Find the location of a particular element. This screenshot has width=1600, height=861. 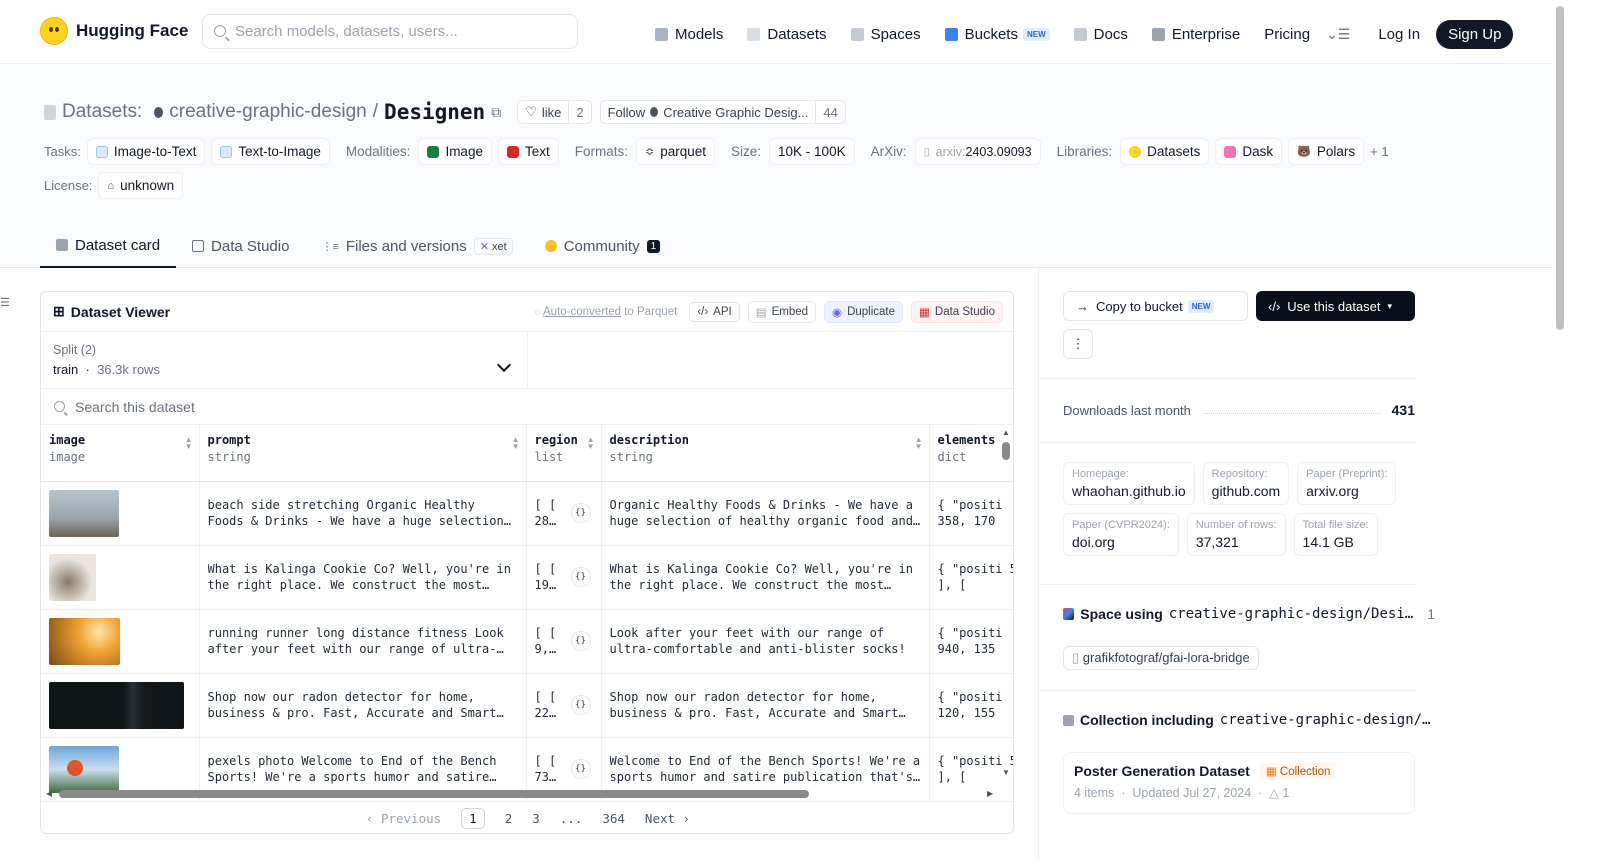

nav-docs: Docs is located at coordinates (1100, 35).